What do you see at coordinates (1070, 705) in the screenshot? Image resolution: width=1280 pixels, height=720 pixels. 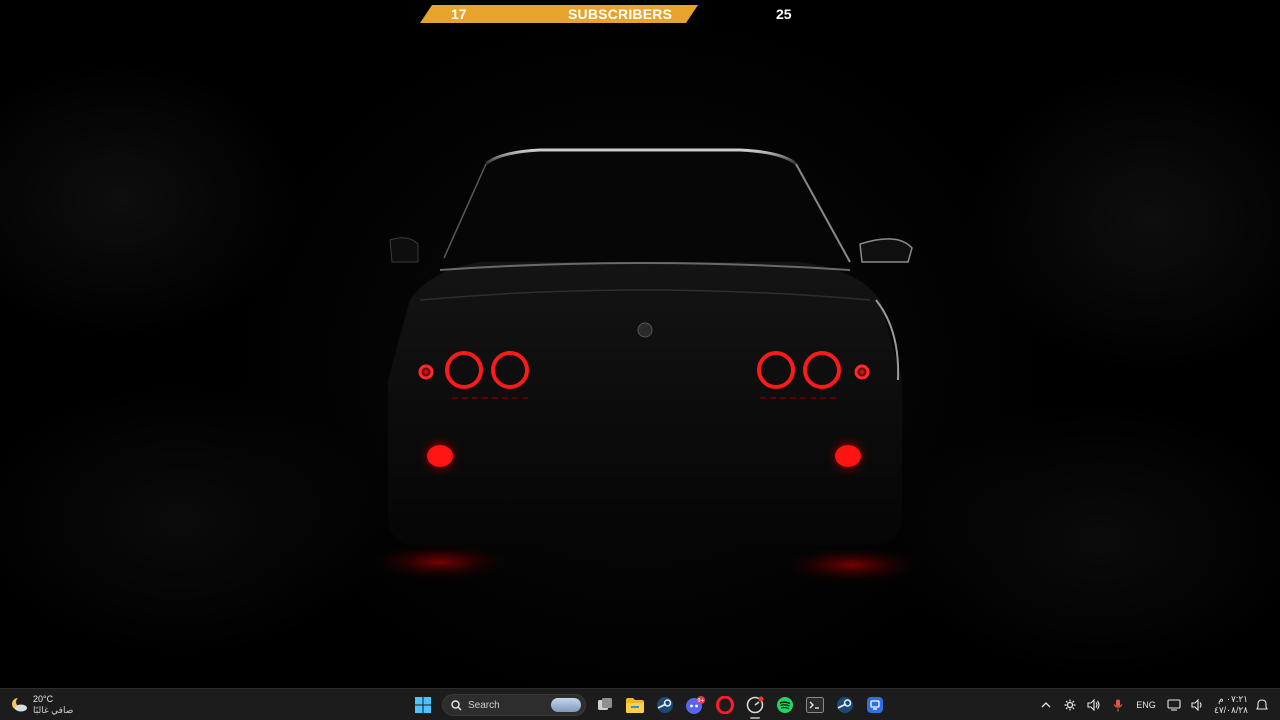 I see `settings-tray-icon` at bounding box center [1070, 705].